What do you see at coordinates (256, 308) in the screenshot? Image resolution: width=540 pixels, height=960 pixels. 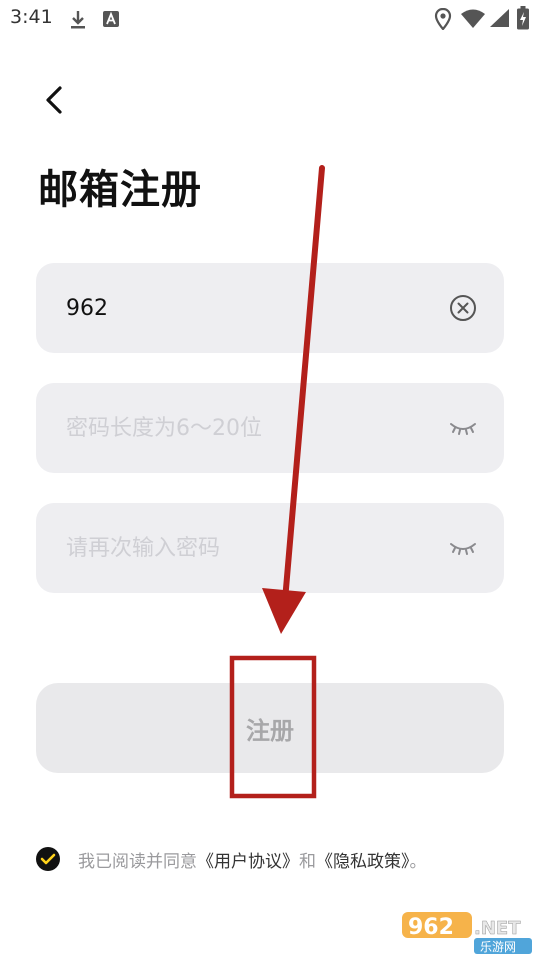 I see `email-input` at bounding box center [256, 308].